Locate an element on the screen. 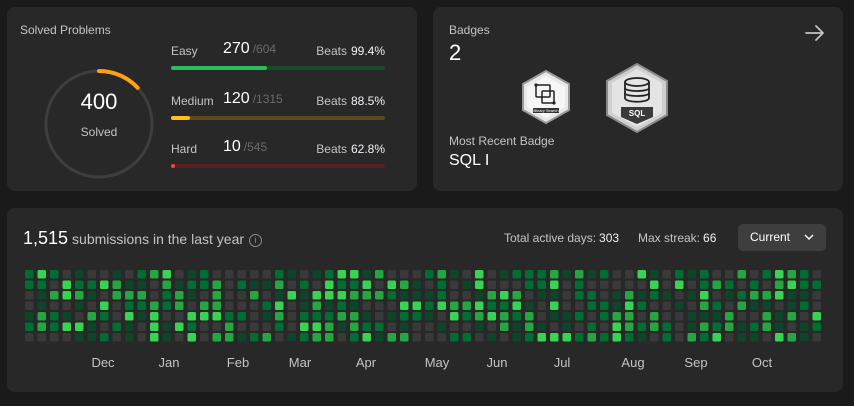 The height and width of the screenshot is (406, 854). sql-badge-icon: SQL is located at coordinates (637, 98).